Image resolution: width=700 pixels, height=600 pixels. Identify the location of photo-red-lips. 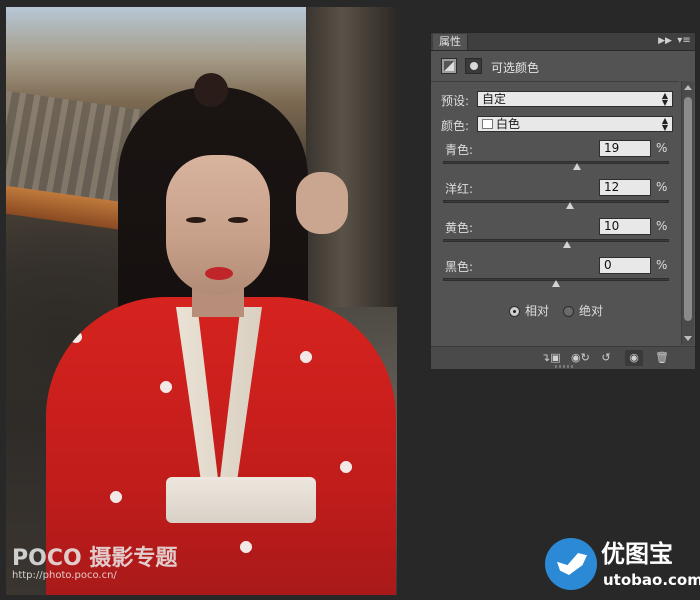
(219, 273).